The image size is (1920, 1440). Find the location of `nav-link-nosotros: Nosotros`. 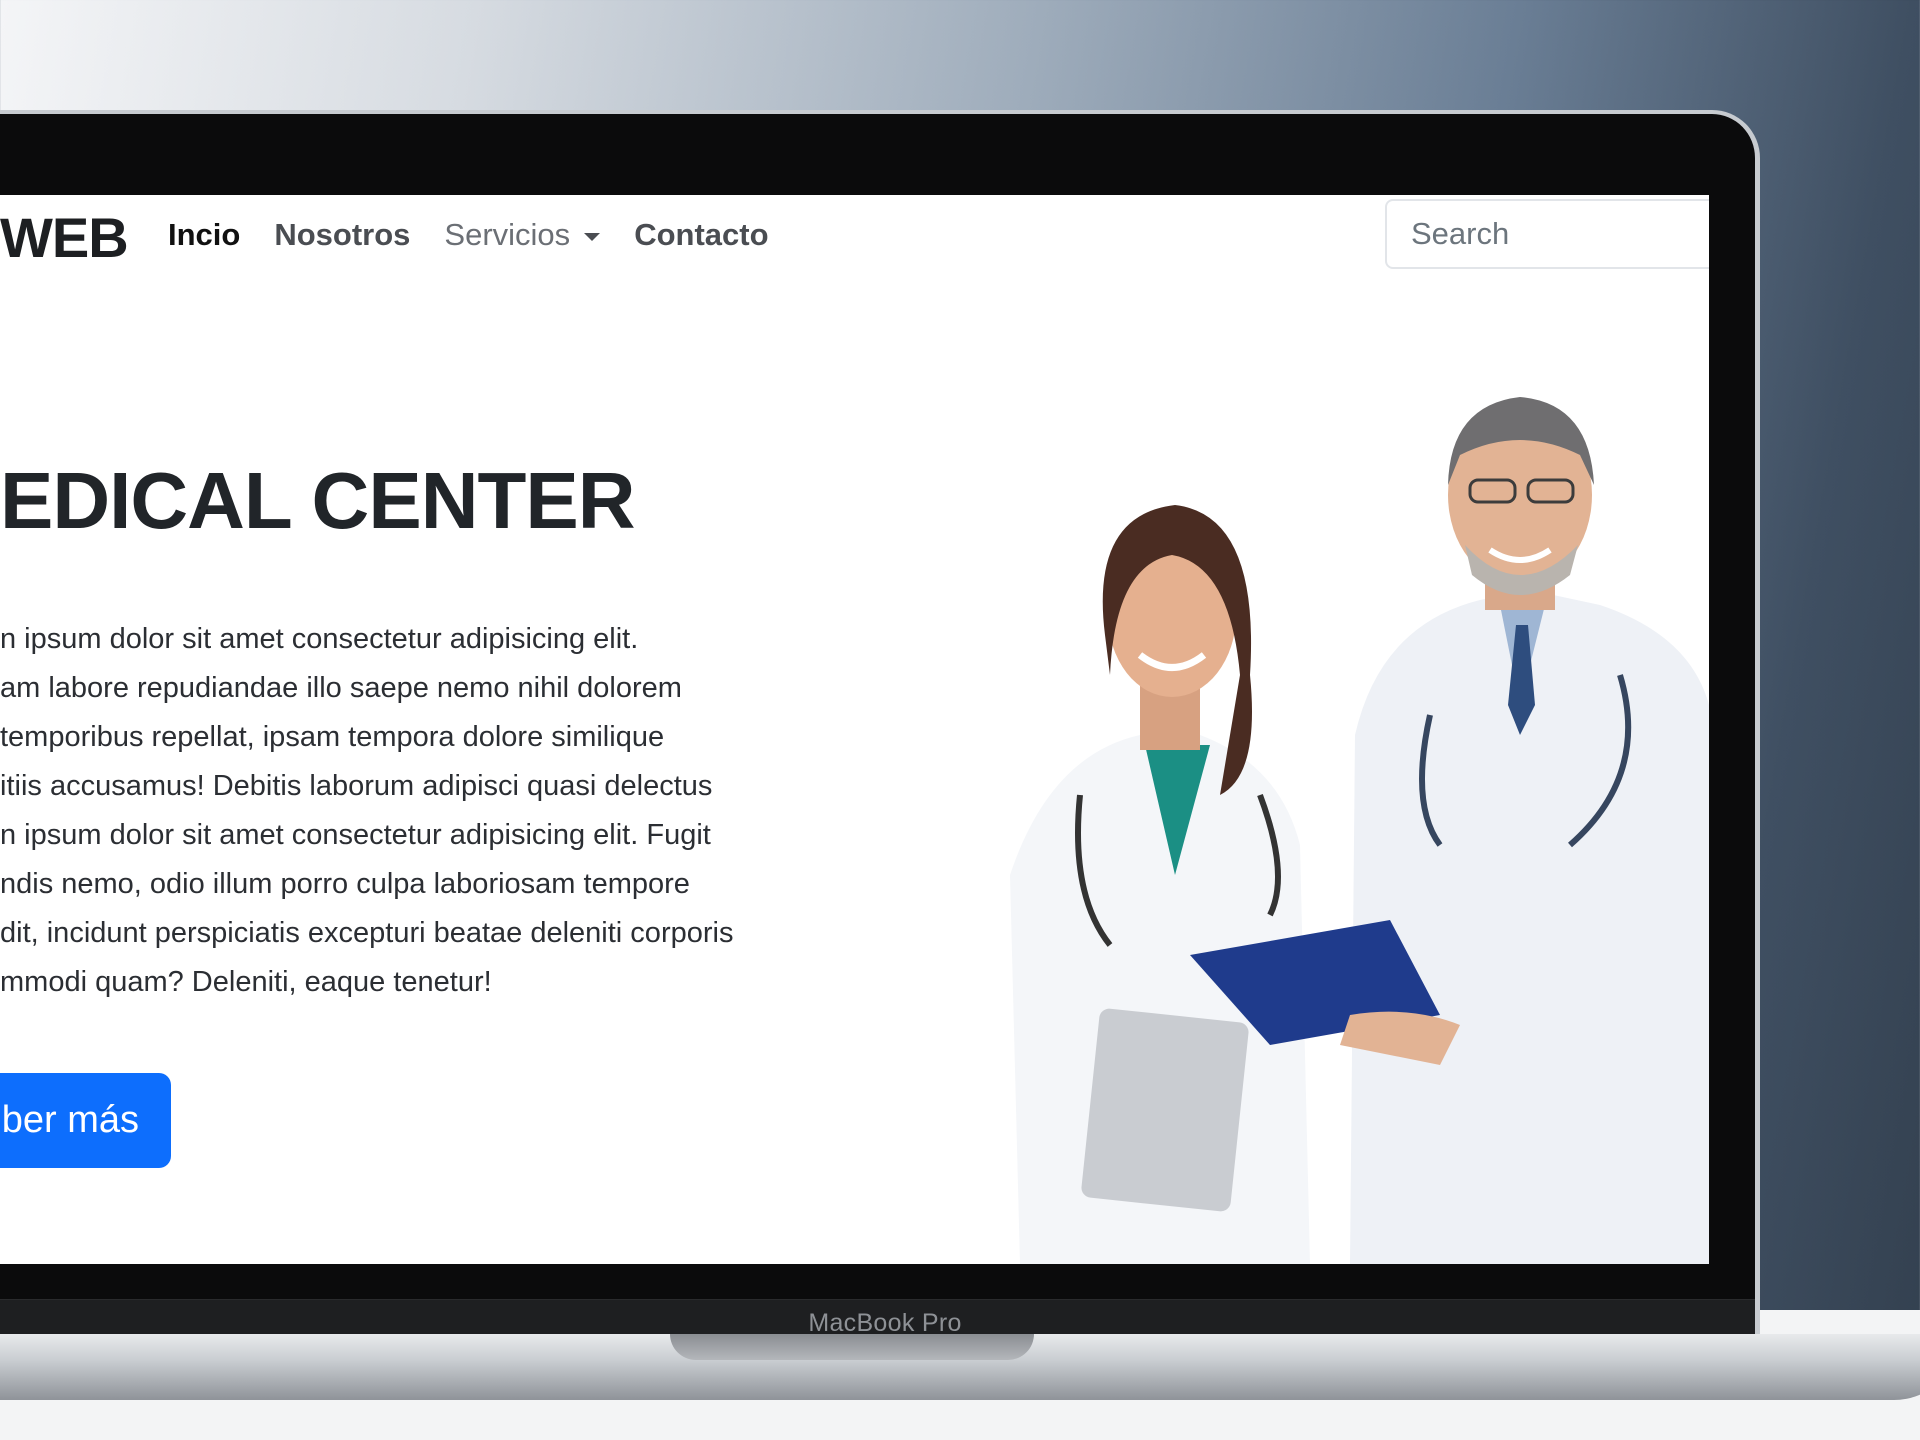

nav-link-nosotros: Nosotros is located at coordinates (342, 235).